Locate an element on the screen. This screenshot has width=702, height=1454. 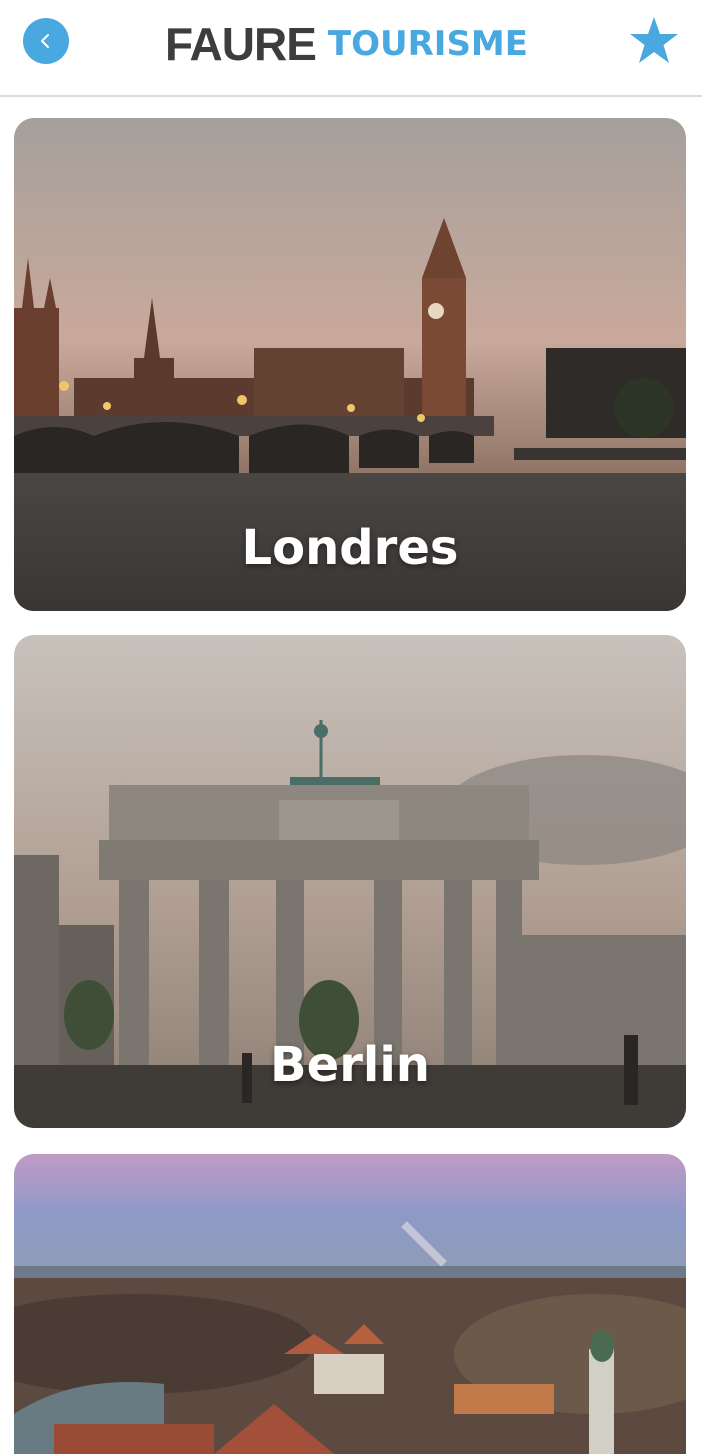
back-button is located at coordinates (46, 41).